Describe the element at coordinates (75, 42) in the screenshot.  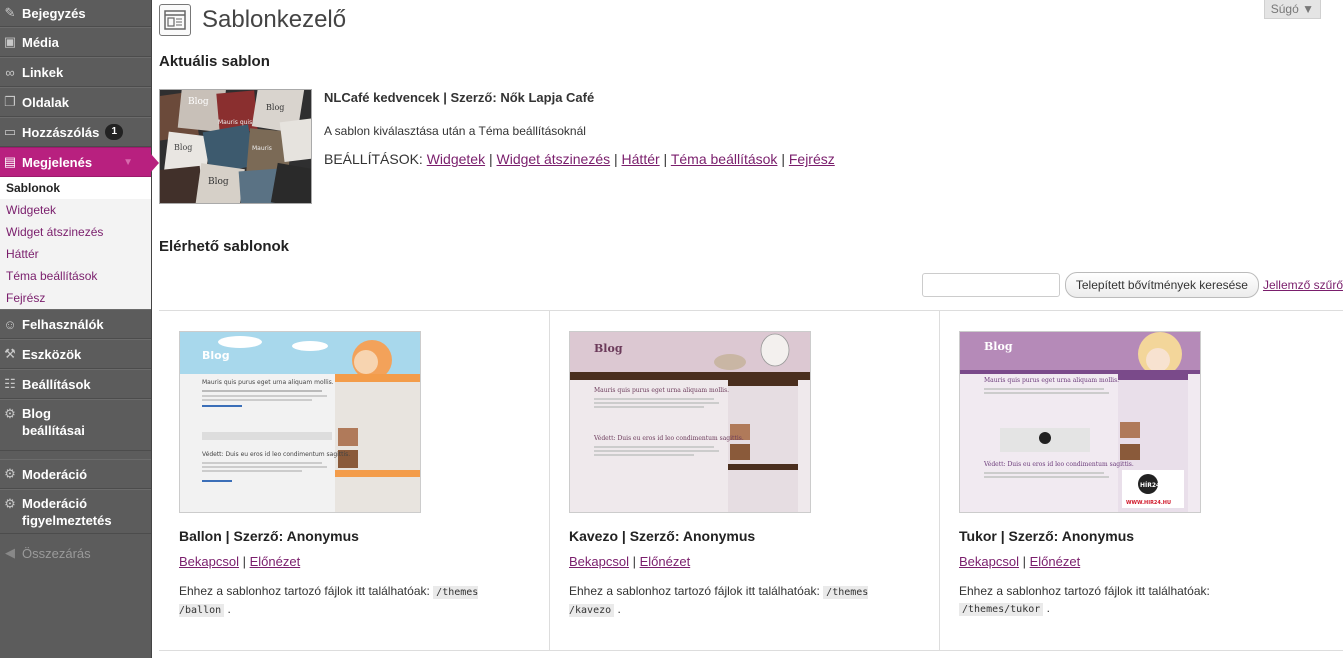
I see `sidebar-item-media: ▣ Média` at that location.